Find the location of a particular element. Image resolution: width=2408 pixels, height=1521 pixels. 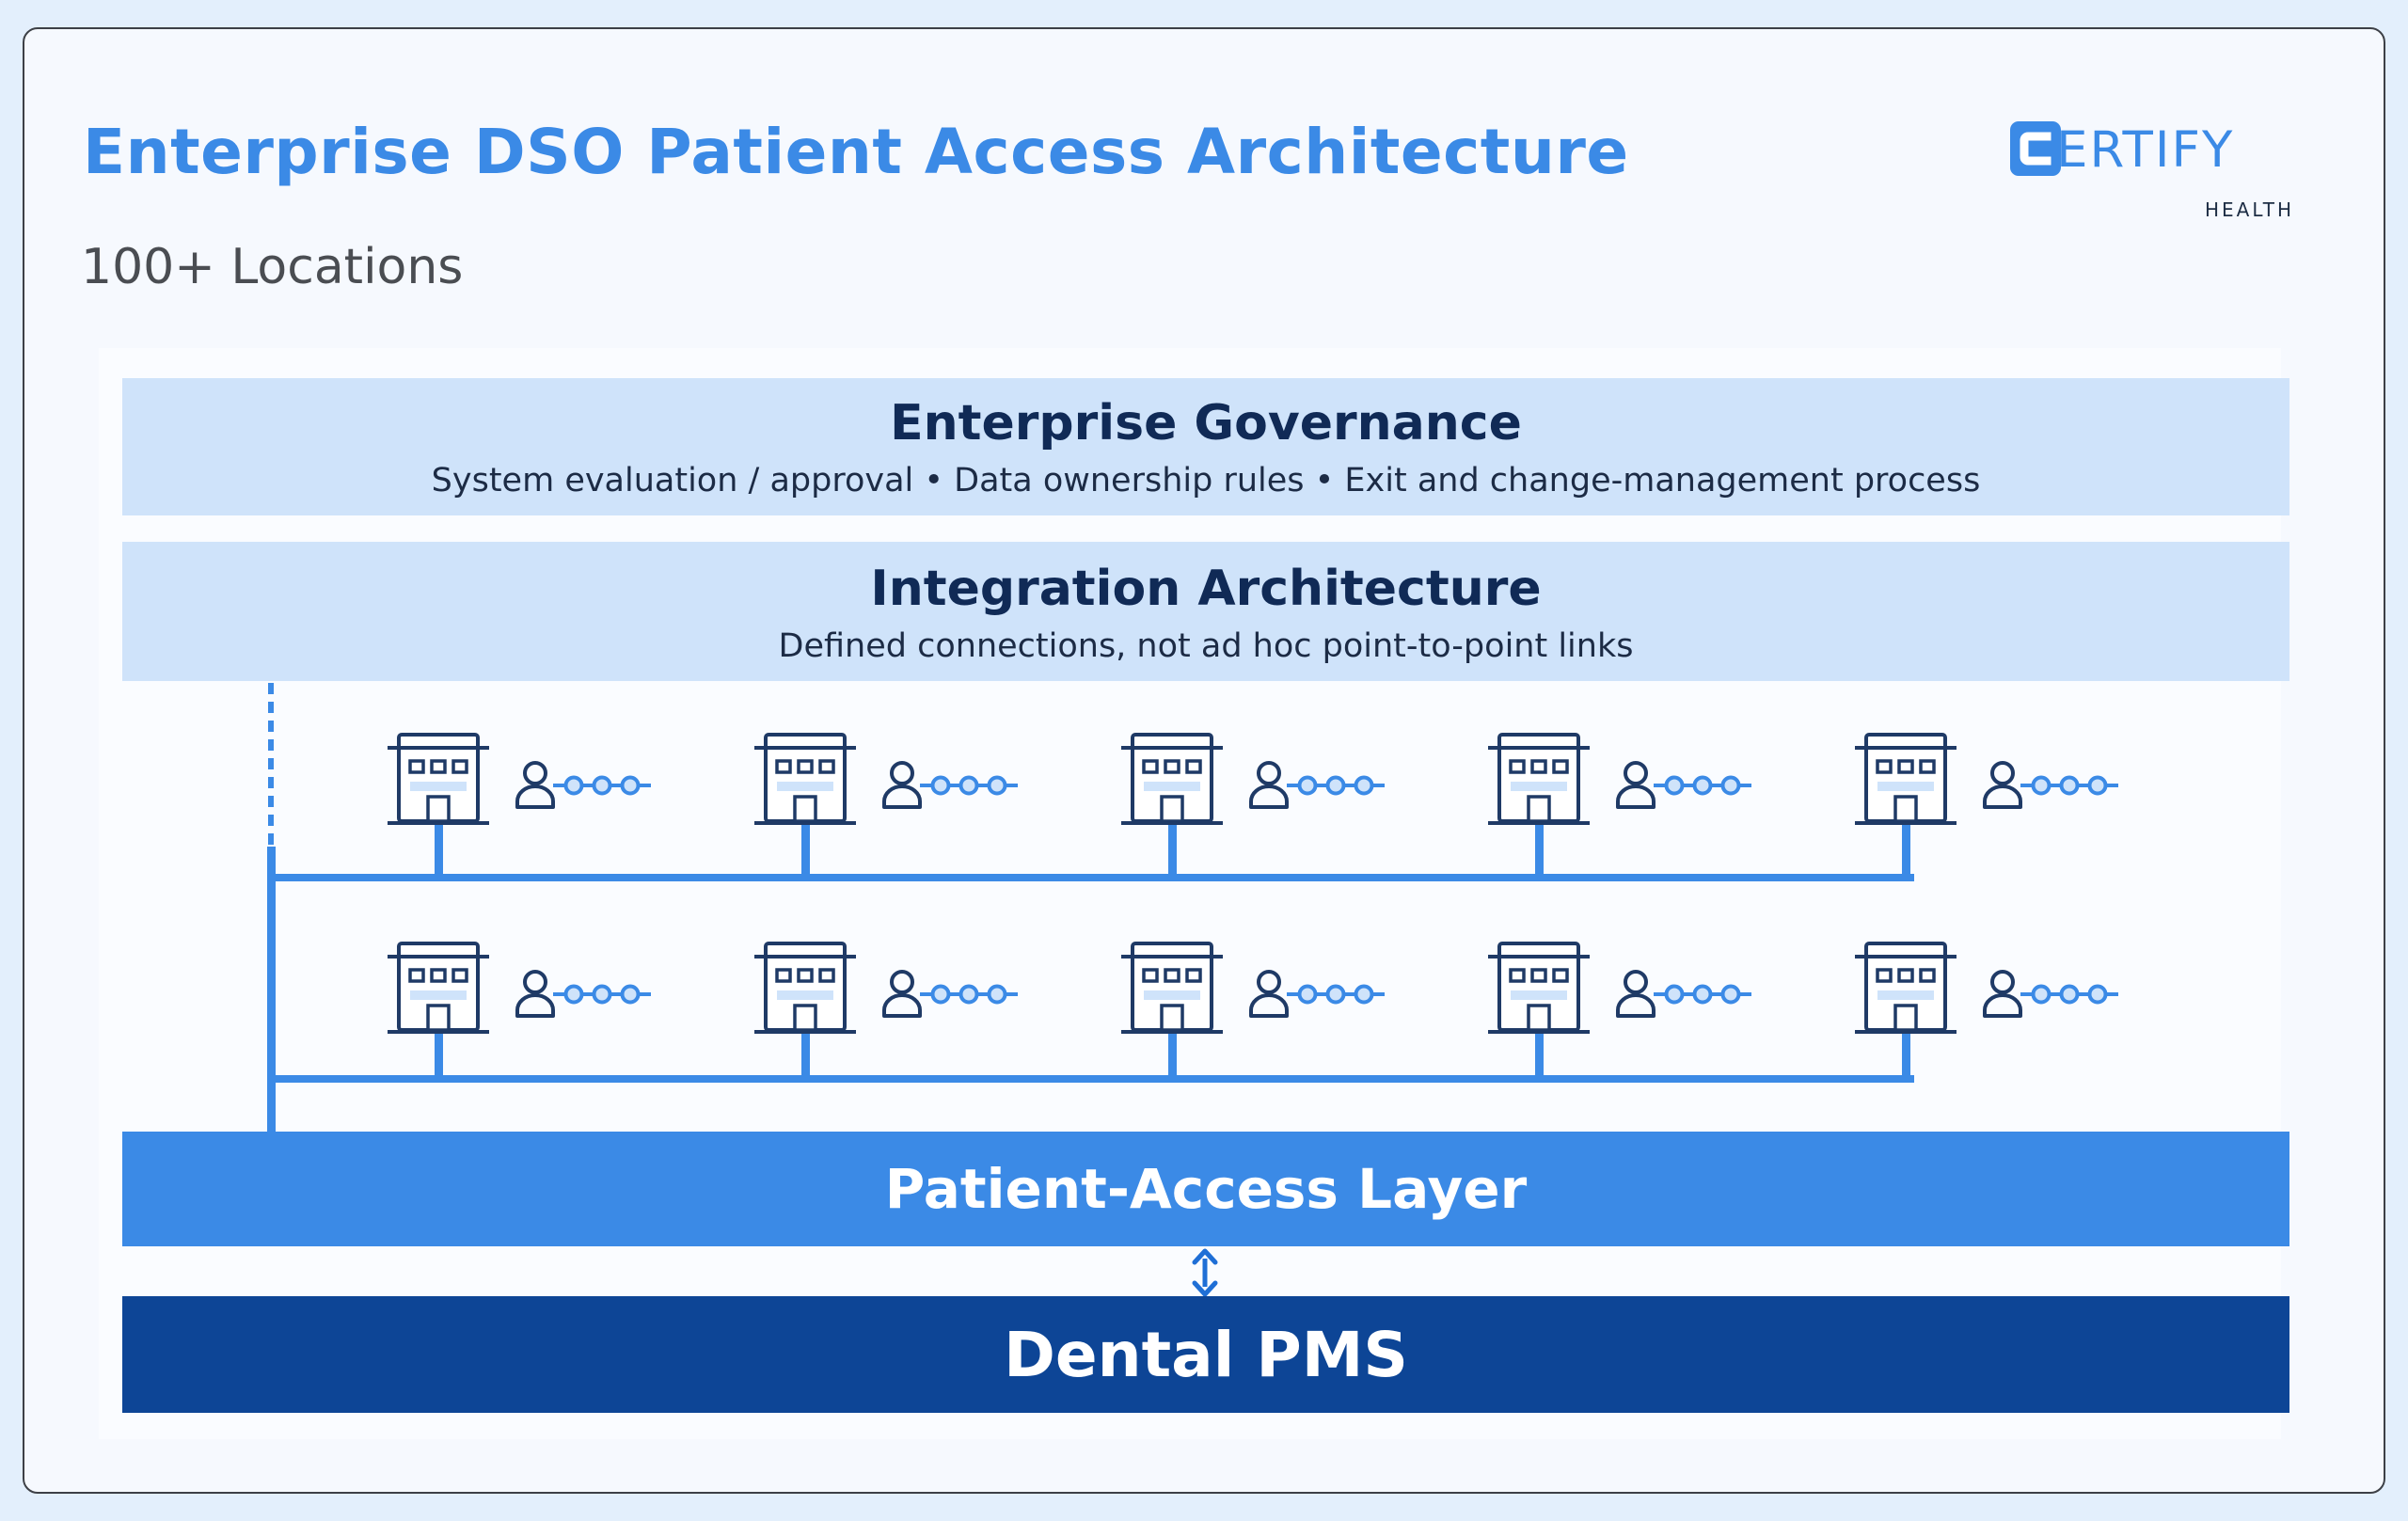

dental-pms-title: Dental PMS is located at coordinates (1206, 1355).